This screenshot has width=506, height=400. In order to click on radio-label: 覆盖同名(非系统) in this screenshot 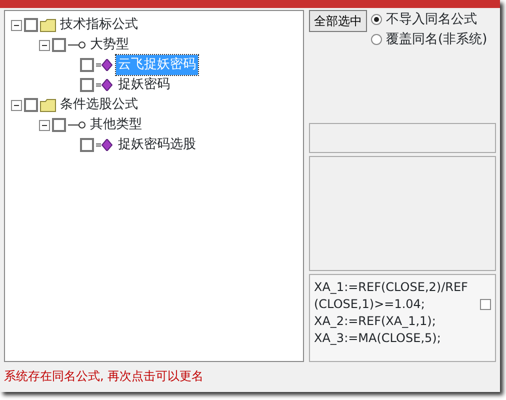, I will do `click(437, 39)`.